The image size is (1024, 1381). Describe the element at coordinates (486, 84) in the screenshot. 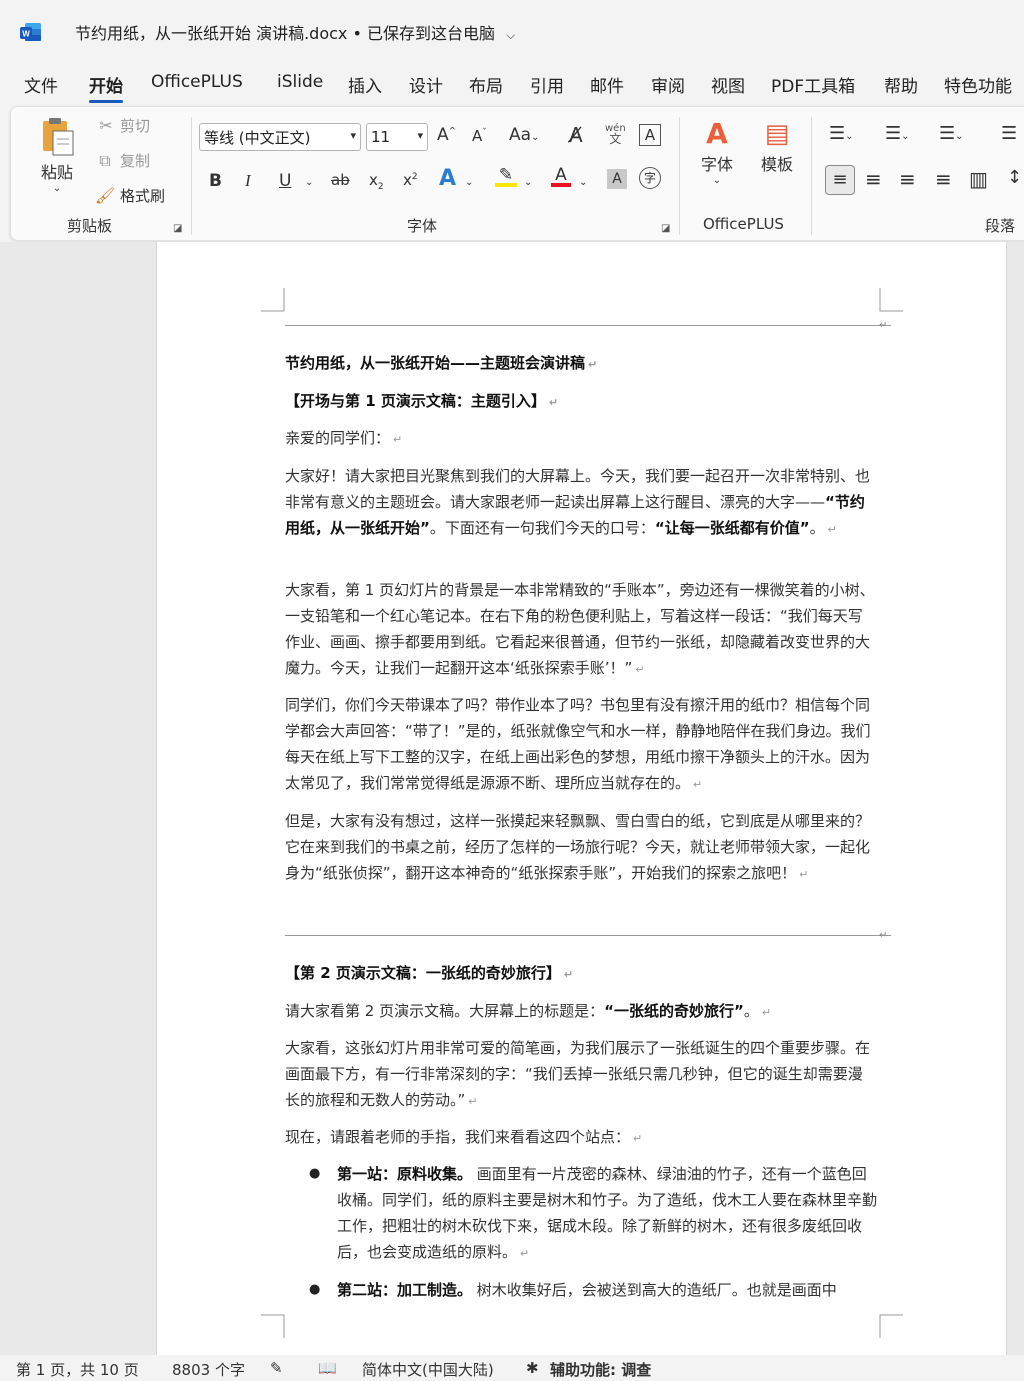

I see `tab-layout: 布局` at that location.